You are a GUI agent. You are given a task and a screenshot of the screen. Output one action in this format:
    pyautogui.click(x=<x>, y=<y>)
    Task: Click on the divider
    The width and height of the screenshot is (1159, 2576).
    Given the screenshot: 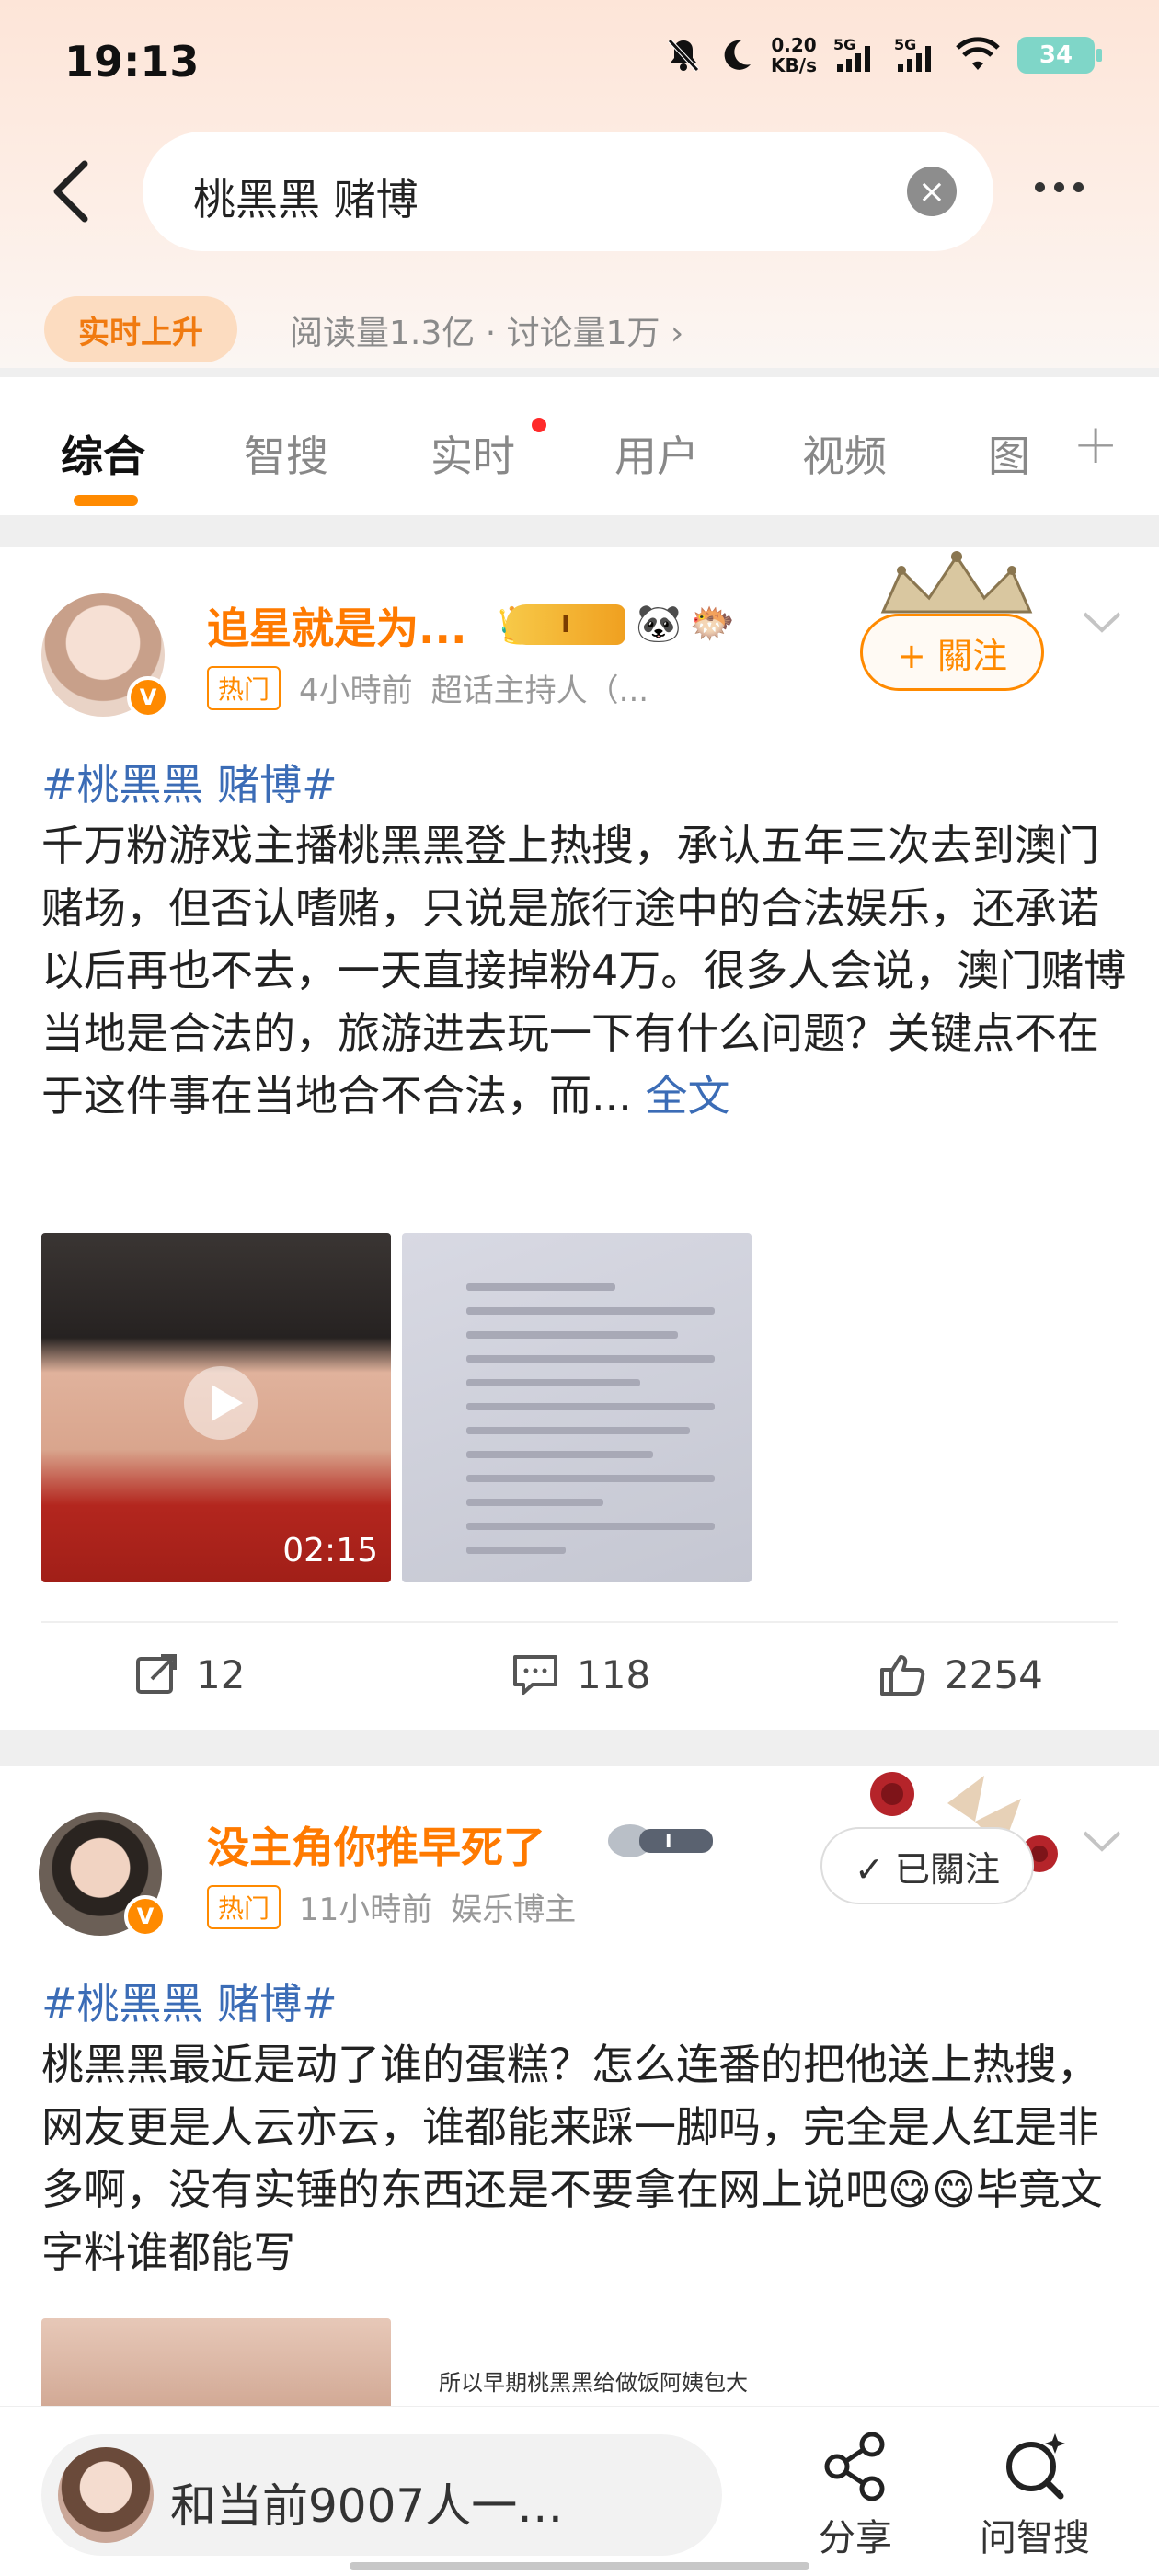 What is the action you would take?
    pyautogui.click(x=579, y=1622)
    